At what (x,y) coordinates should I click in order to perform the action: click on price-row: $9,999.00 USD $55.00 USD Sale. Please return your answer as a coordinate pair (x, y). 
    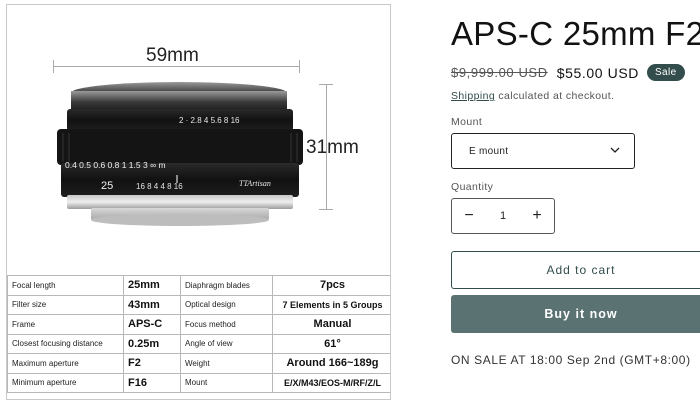
    Looking at the image, I should click on (568, 72).